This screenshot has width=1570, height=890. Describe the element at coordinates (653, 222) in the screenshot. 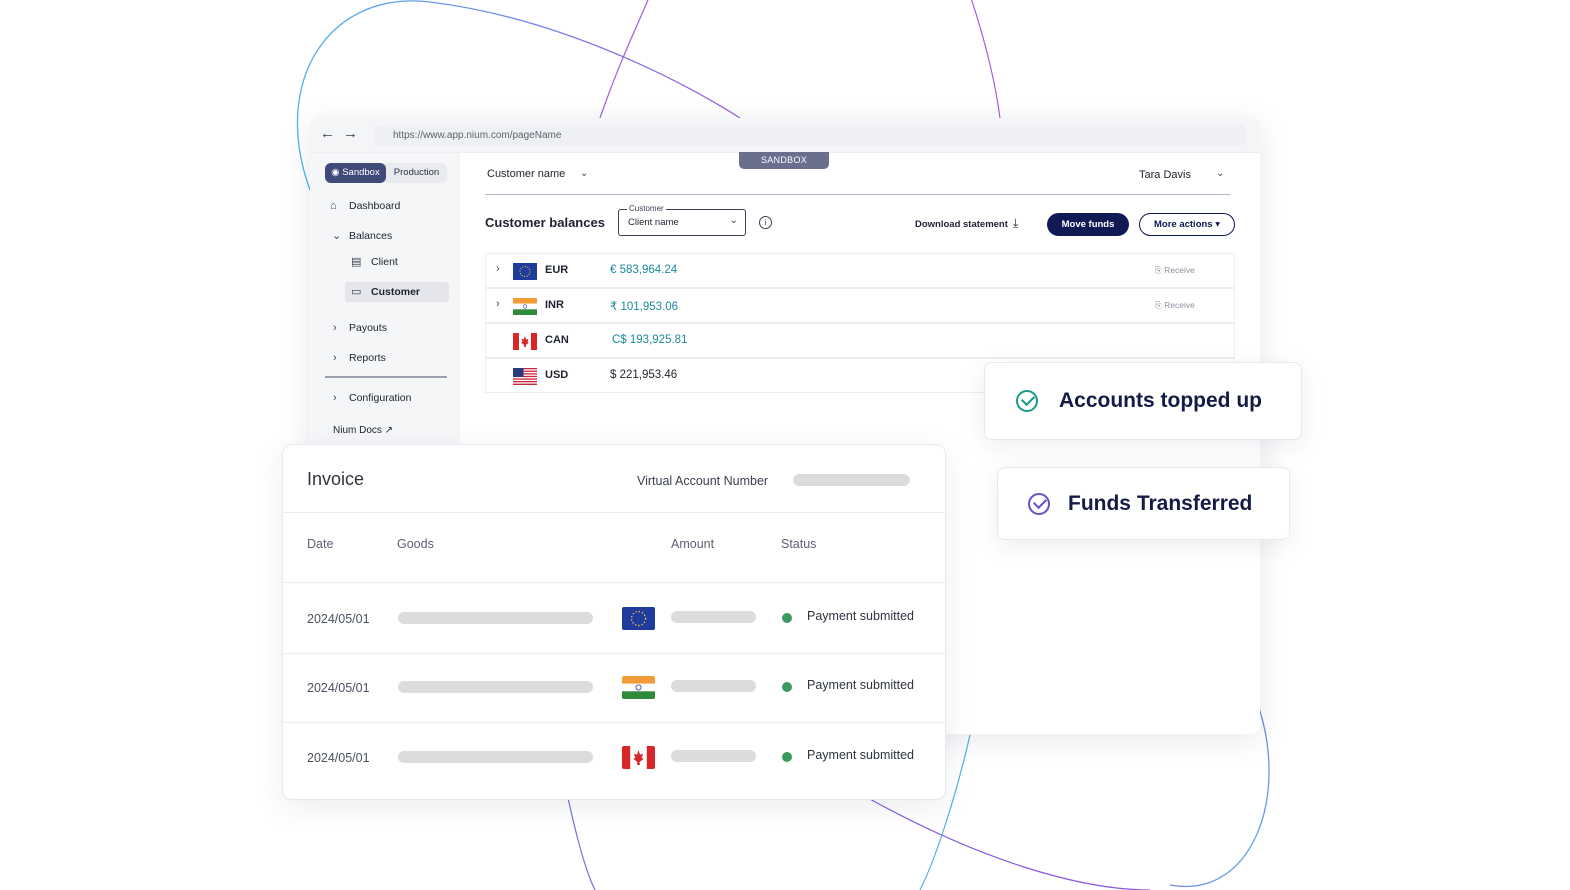

I see `customer-select-value: Client name` at that location.